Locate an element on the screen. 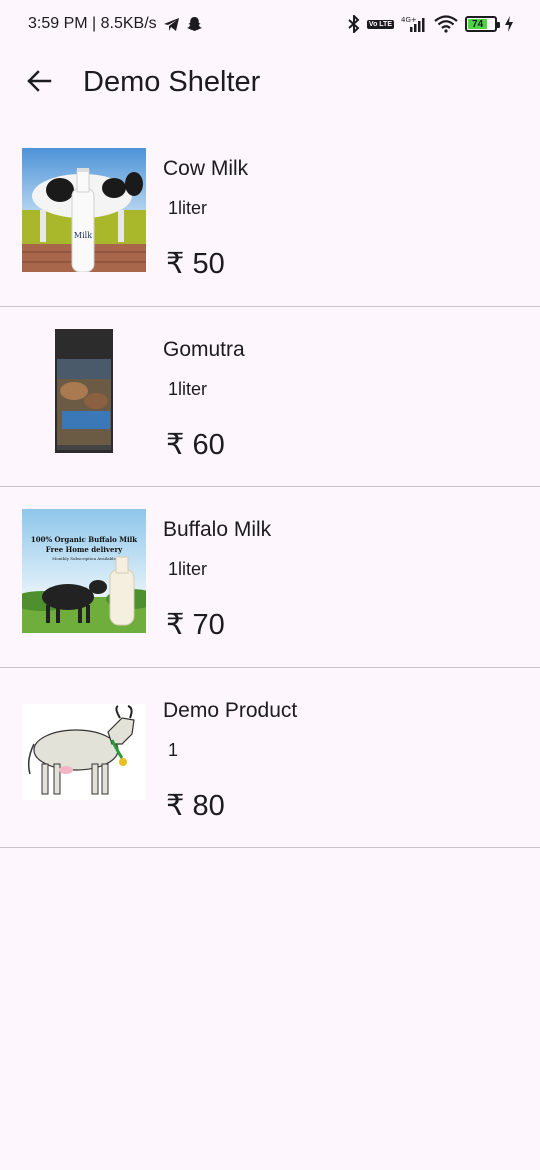 The height and width of the screenshot is (1170, 540). svg-text: 4G+ is located at coordinates (409, 20).